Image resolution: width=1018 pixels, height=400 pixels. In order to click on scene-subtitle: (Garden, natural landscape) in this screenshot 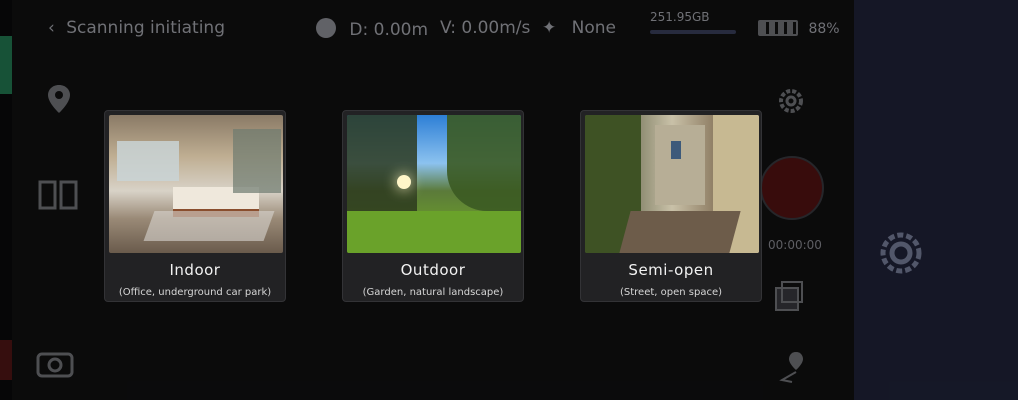, I will do `click(433, 292)`.